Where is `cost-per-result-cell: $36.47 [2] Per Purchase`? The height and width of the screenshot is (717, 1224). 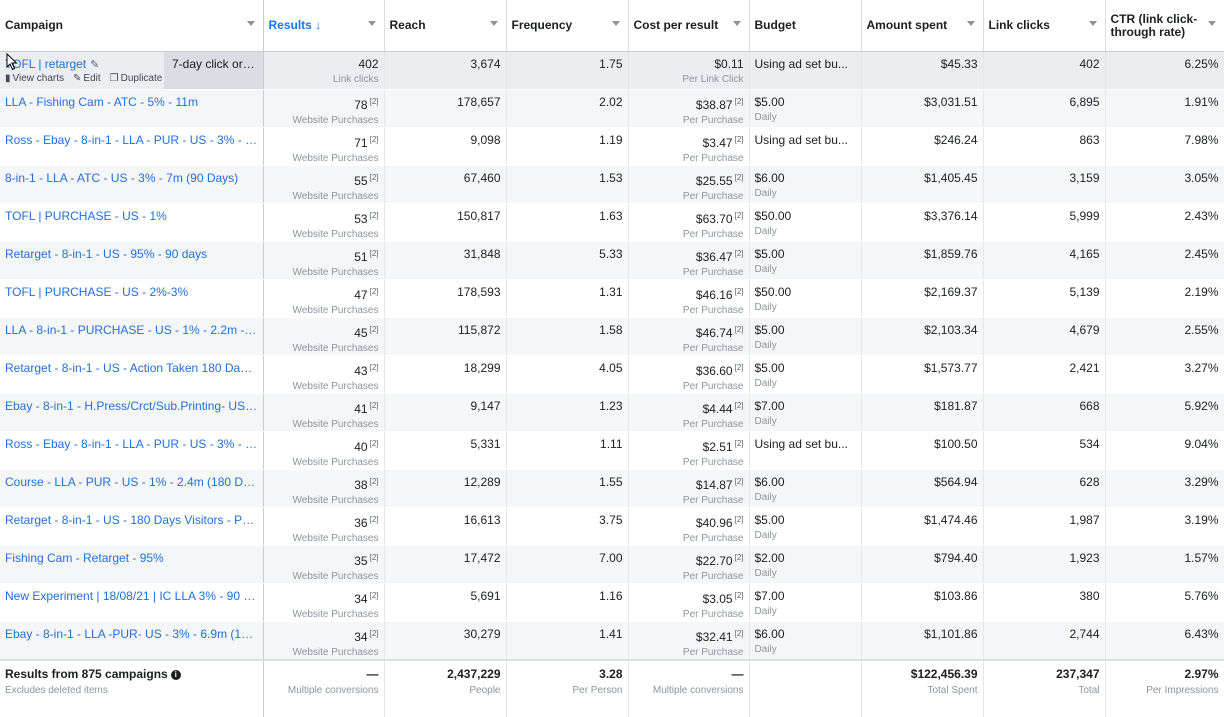 cost-per-result-cell: $36.47 [2] Per Purchase is located at coordinates (689, 260).